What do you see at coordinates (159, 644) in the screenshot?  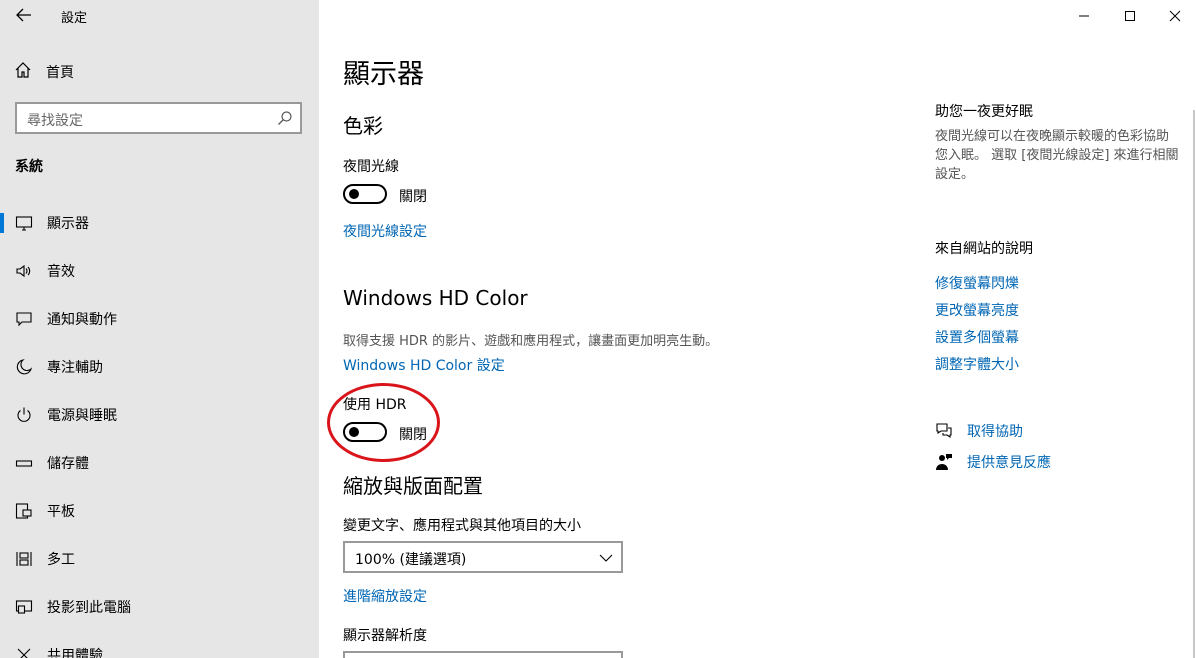 I see `sidebar-item-shared-experiences: 共用體驗` at bounding box center [159, 644].